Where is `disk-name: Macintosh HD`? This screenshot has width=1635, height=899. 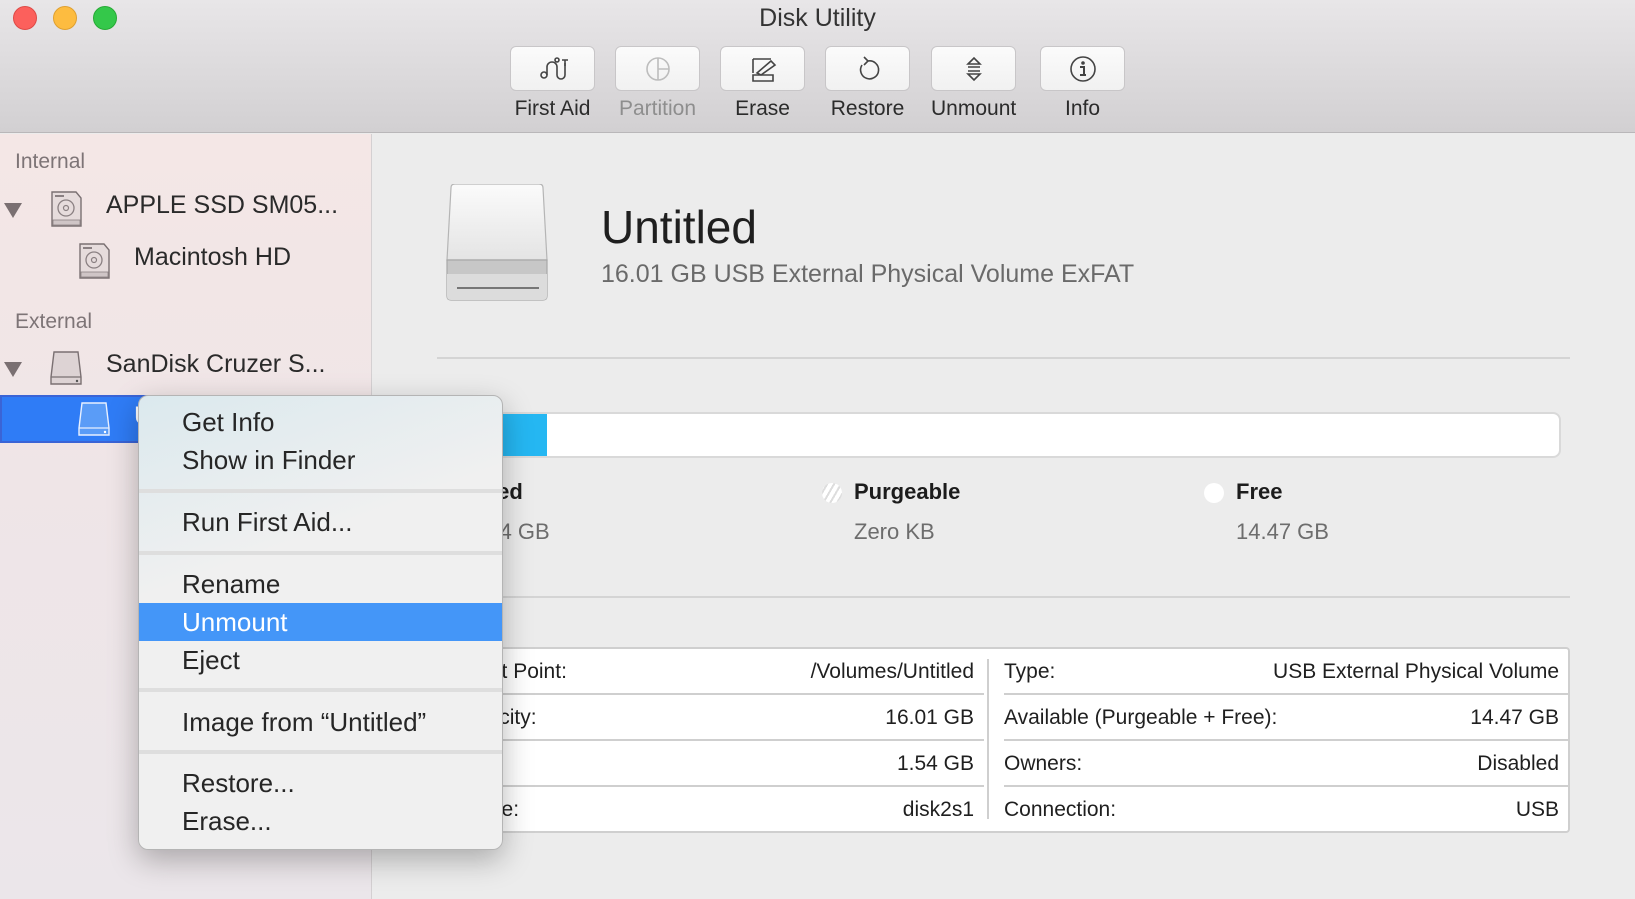 disk-name: Macintosh HD is located at coordinates (212, 257).